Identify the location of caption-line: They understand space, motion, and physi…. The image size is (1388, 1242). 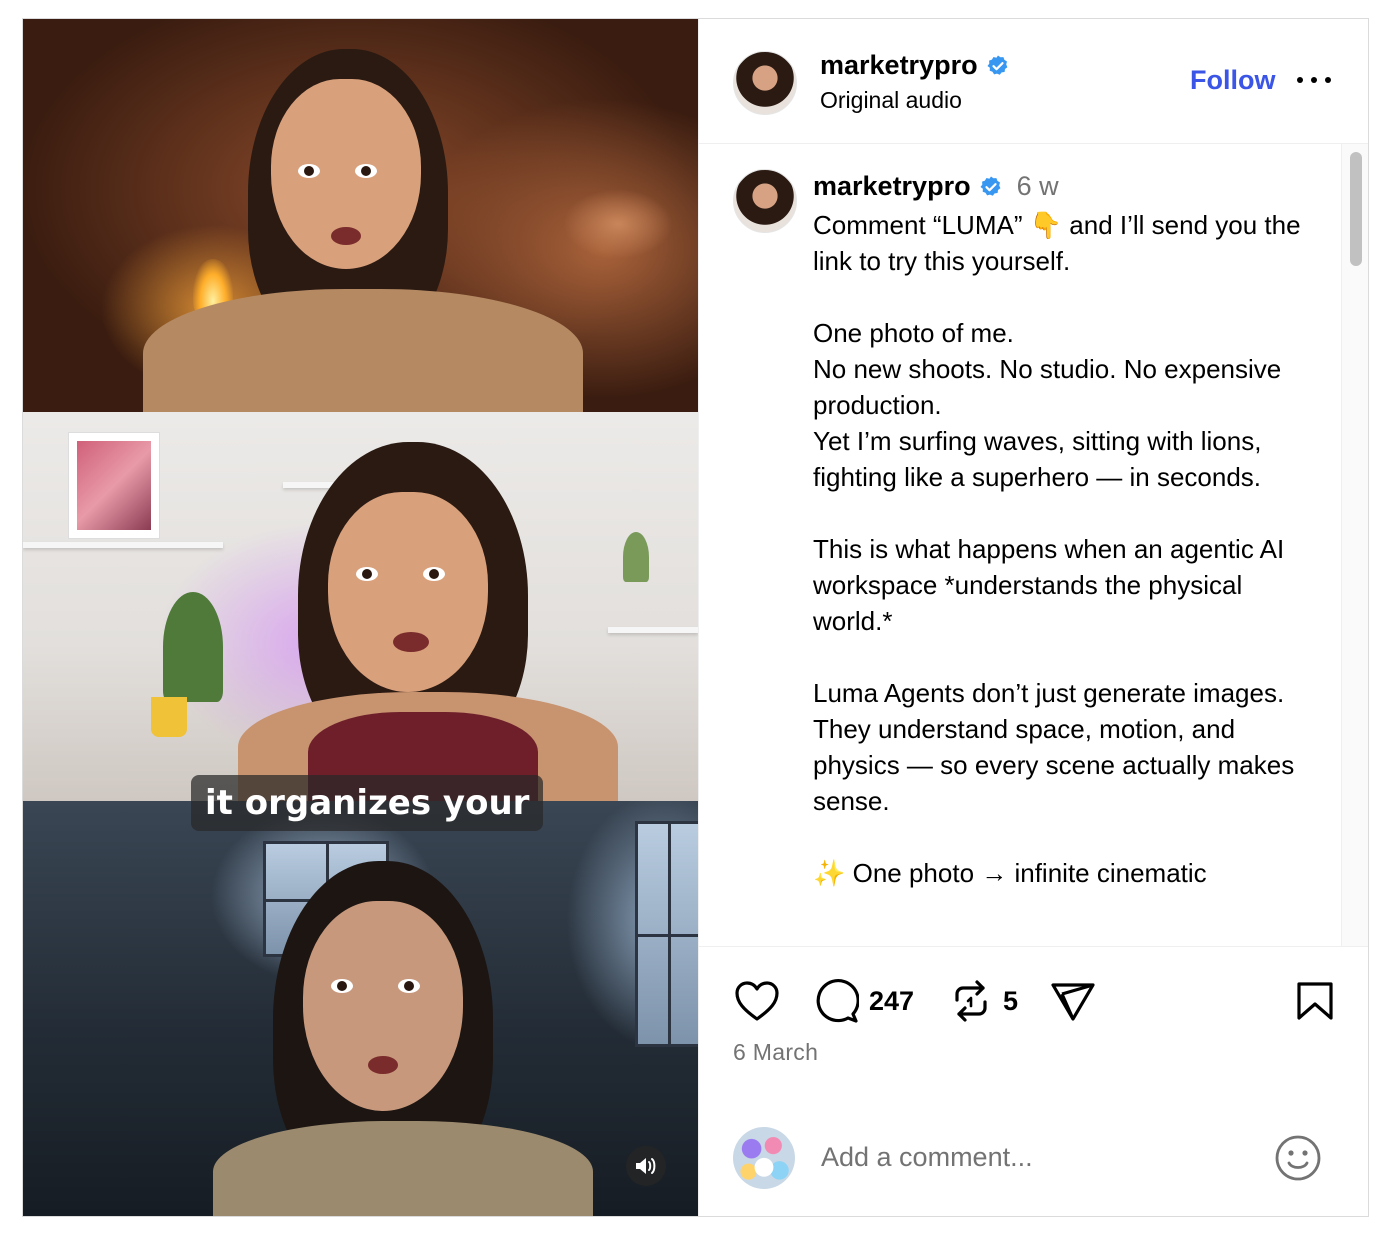
(1054, 765).